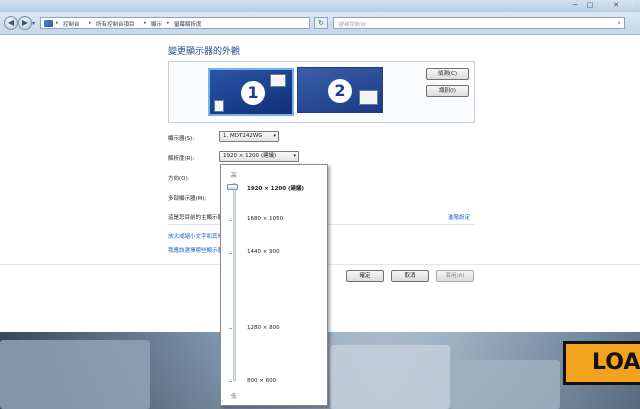 The image size is (640, 409). I want to click on resolution-option: 1920 × 1200 (建議), so click(275, 188).